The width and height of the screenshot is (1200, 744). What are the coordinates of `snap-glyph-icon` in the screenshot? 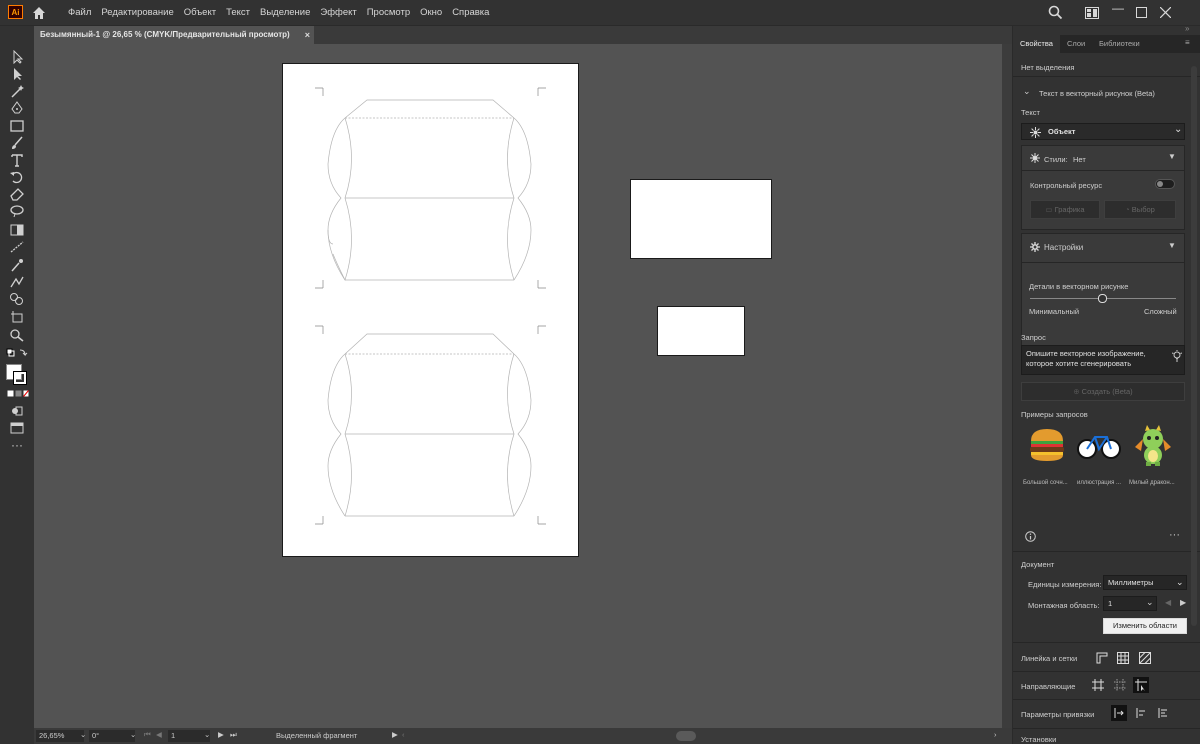 It's located at (1163, 713).